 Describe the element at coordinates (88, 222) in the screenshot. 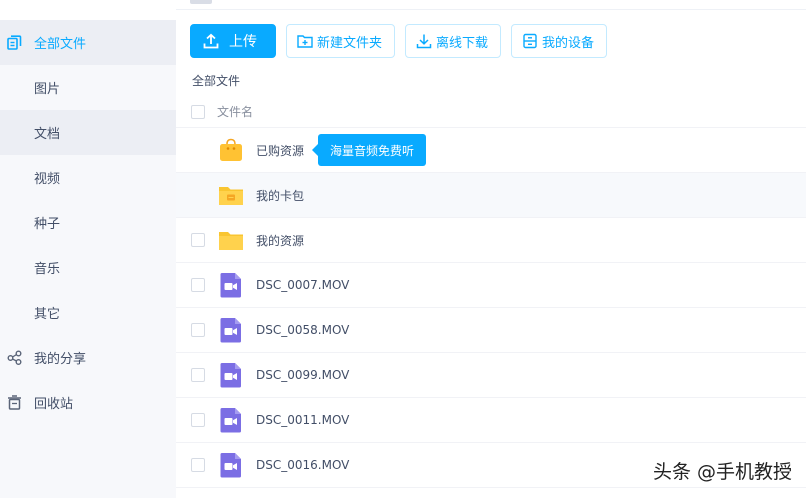

I see `sidebar-item-torrents: 种子` at that location.